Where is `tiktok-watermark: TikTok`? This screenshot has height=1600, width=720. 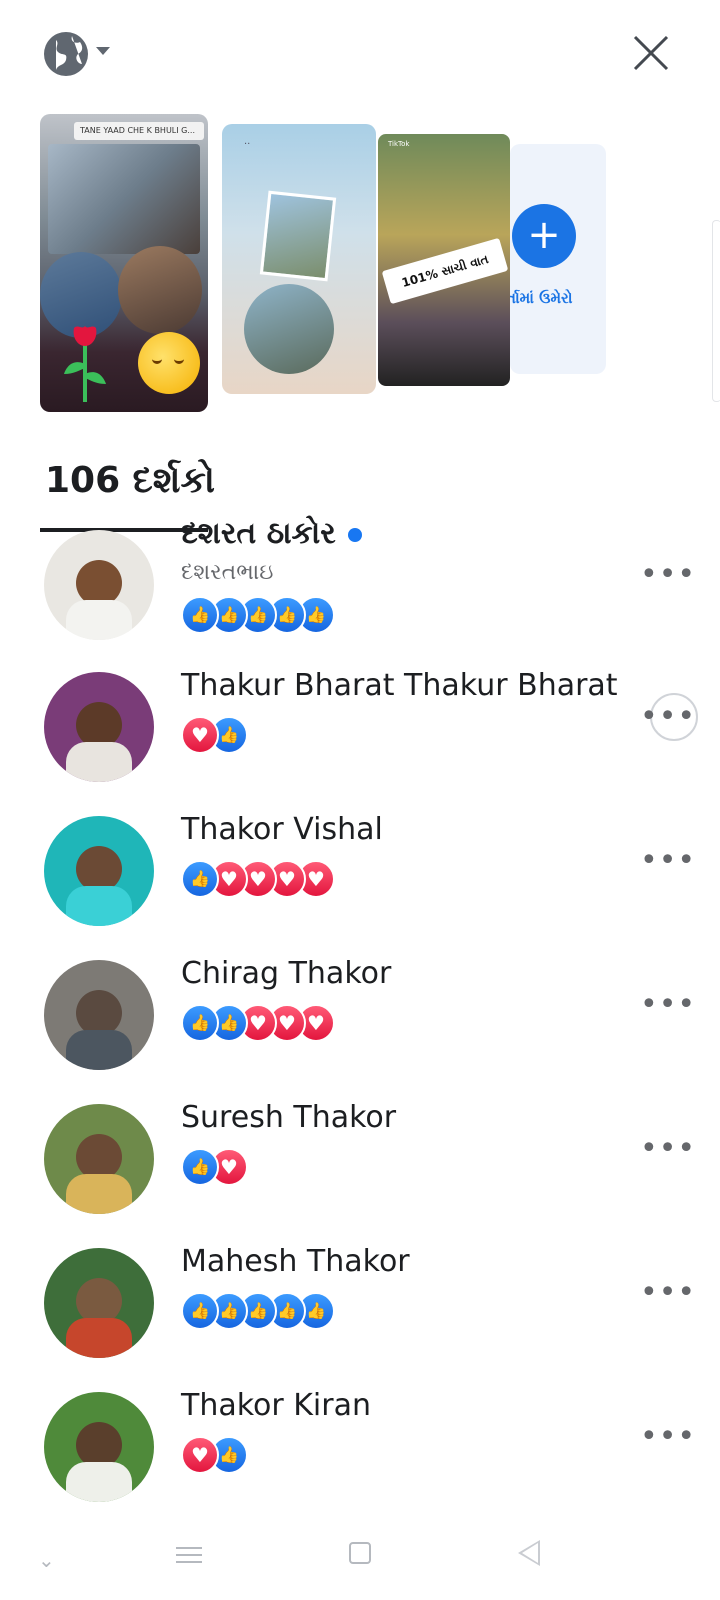 tiktok-watermark: TikTok is located at coordinates (399, 144).